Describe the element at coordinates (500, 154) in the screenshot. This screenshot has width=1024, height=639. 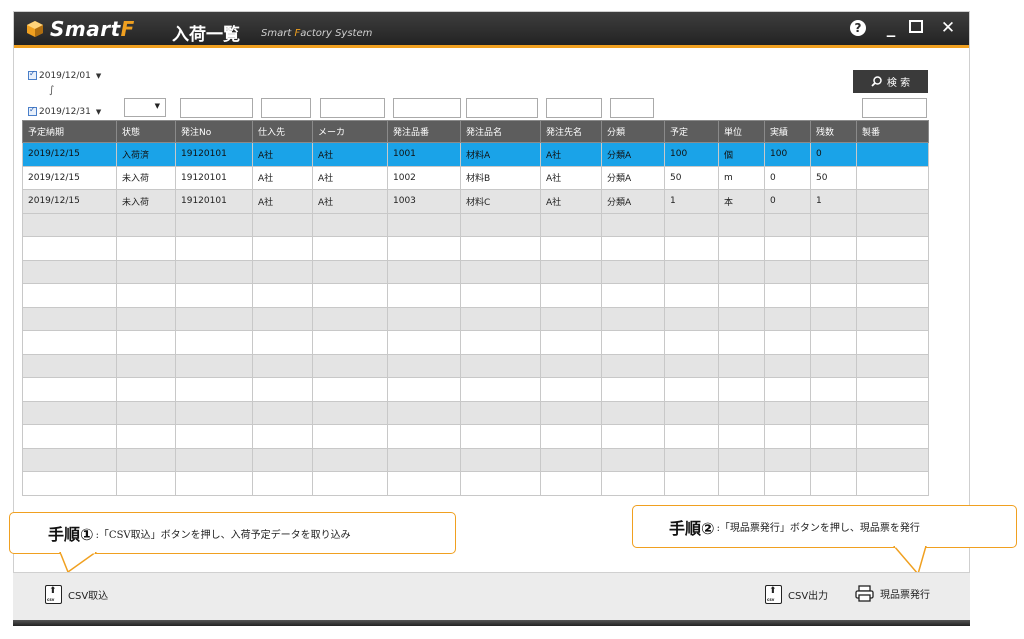
I see `table-cell: 材料A` at that location.